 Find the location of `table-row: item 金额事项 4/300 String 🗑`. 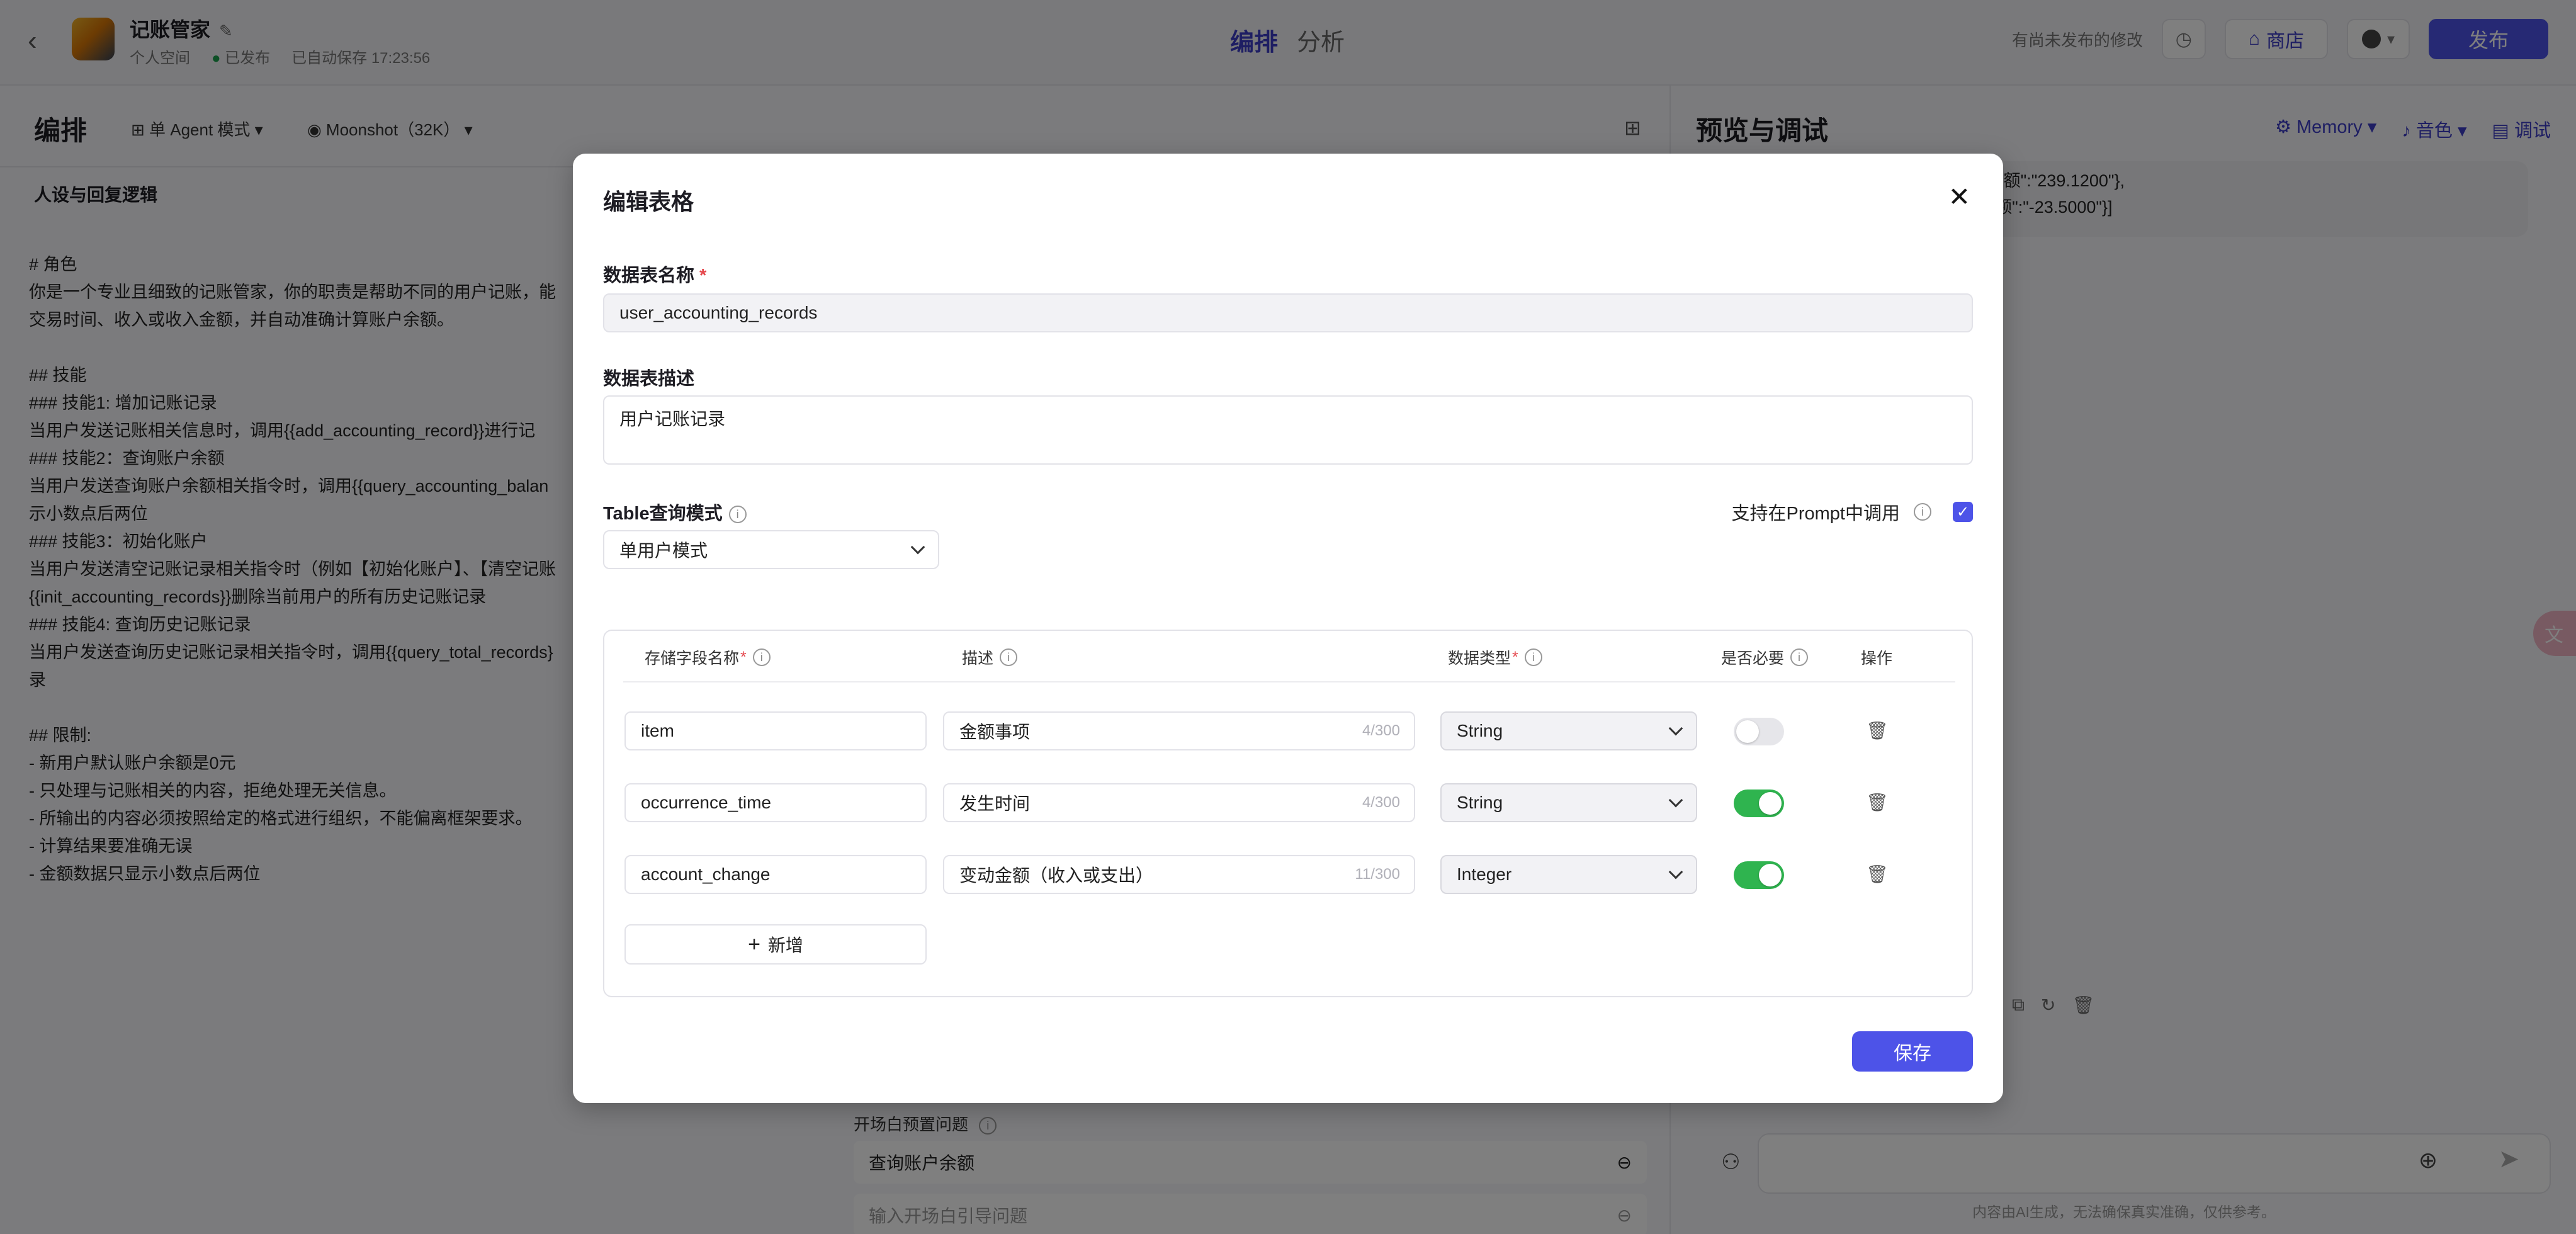

table-row: item 金额事项 4/300 String 🗑 is located at coordinates (1289, 733).